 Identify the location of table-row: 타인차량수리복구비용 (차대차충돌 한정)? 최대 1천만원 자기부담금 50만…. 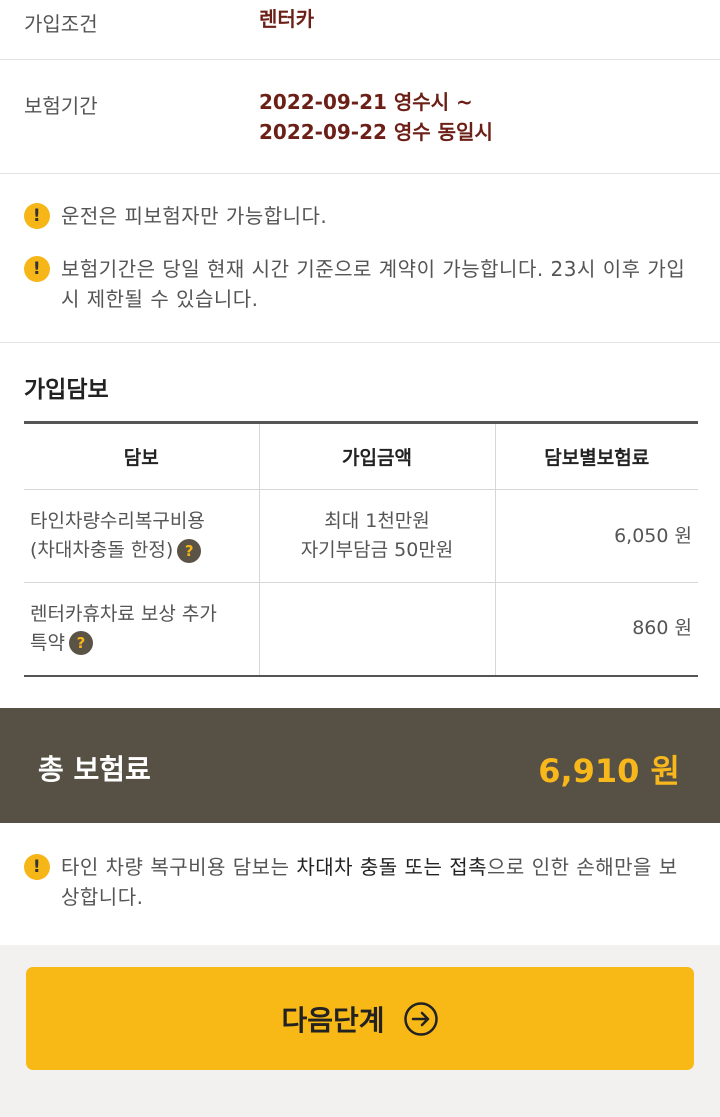
(361, 536).